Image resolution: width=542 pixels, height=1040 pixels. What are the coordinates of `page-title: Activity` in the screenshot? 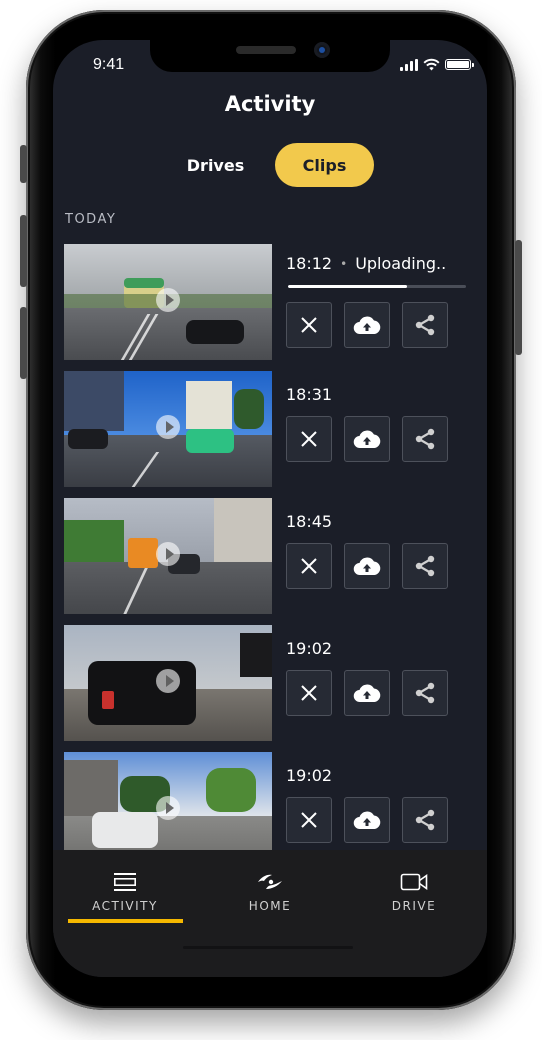 It's located at (270, 104).